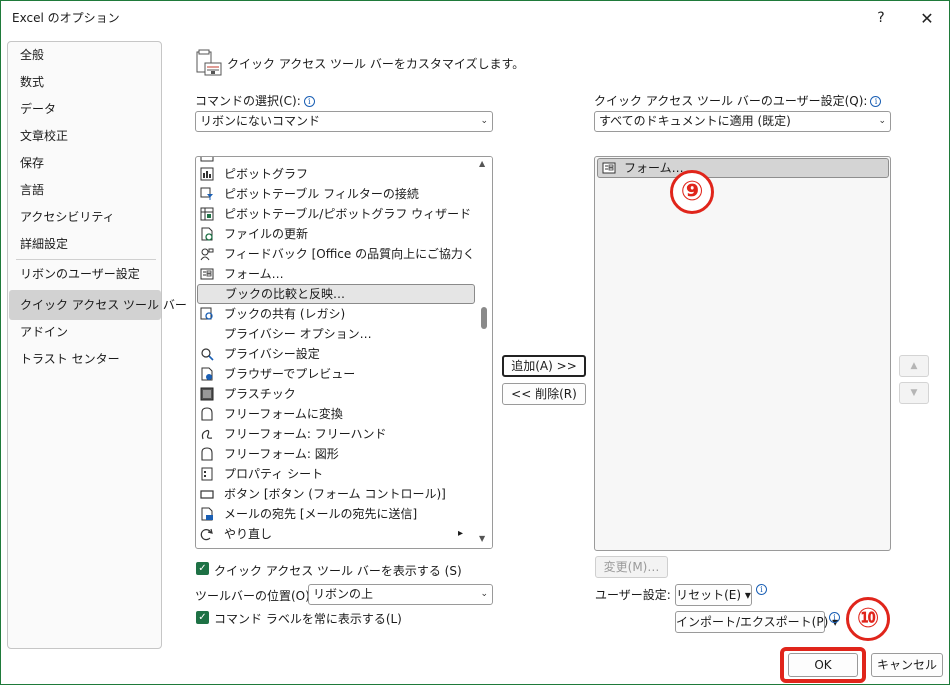  Describe the element at coordinates (482, 163) in the screenshot. I see `scroll-up-icon: ▲` at that location.